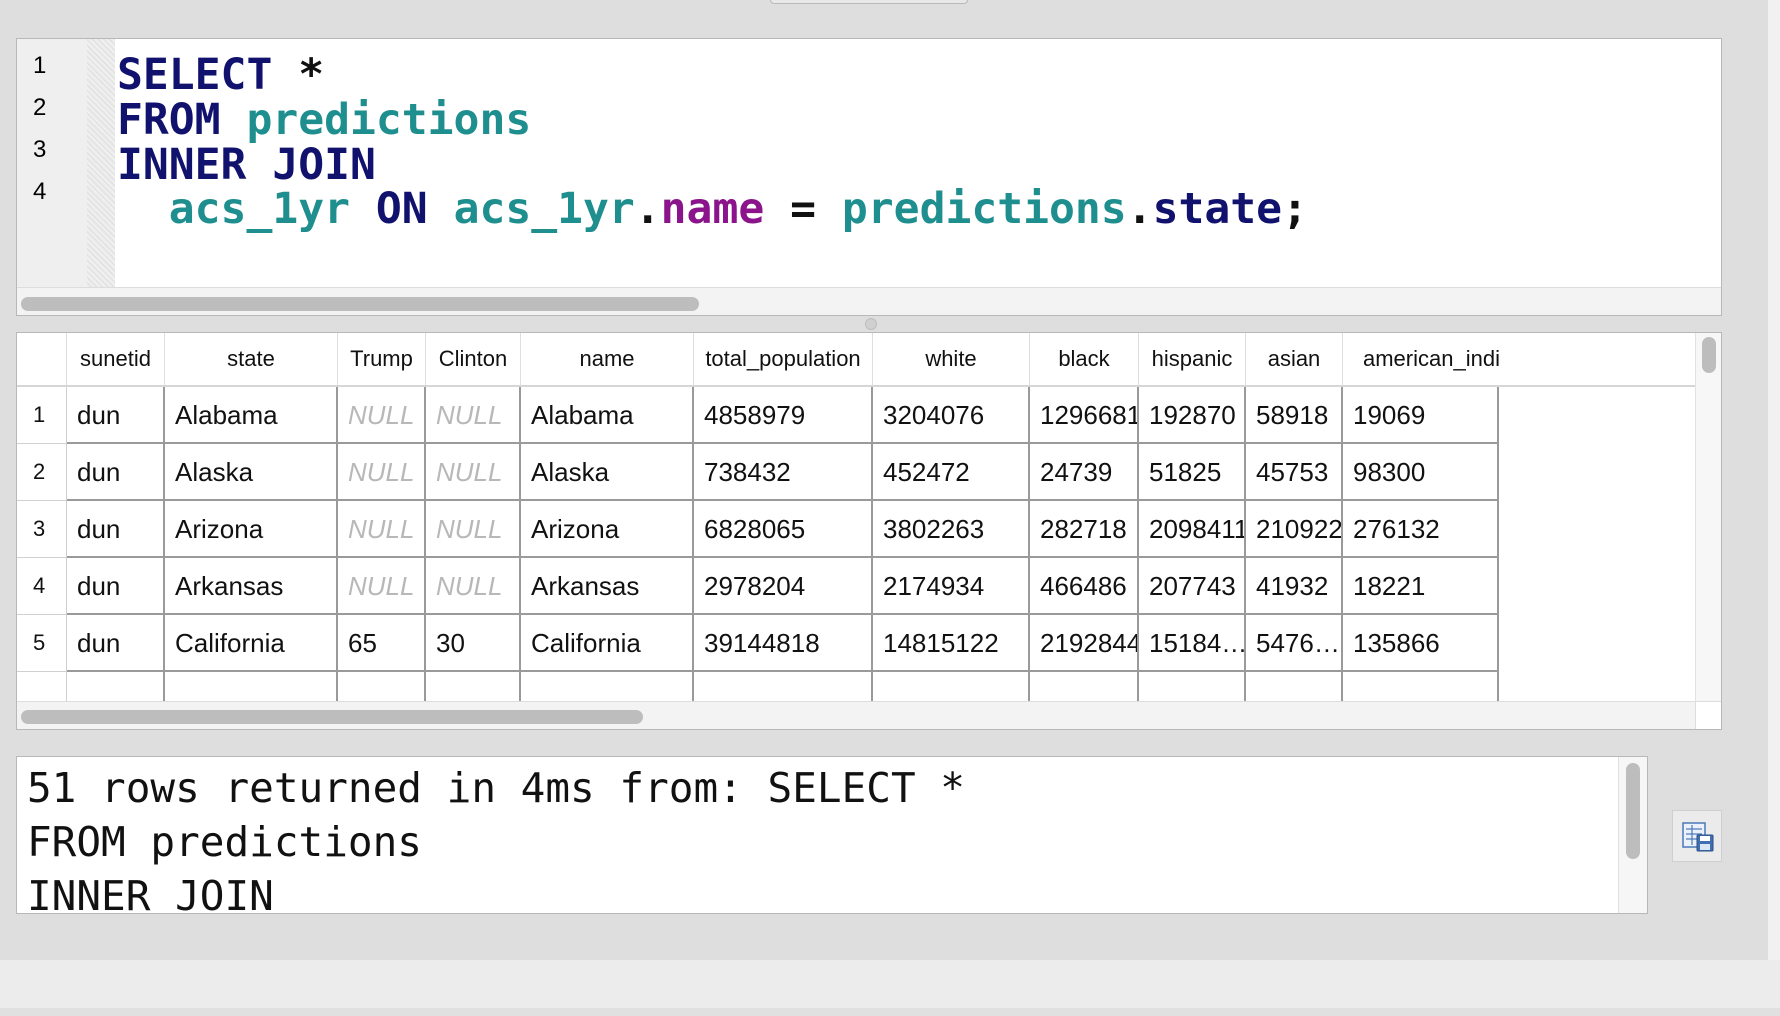 This screenshot has width=1780, height=1016. I want to click on pane-splitter-handle, so click(871, 324).